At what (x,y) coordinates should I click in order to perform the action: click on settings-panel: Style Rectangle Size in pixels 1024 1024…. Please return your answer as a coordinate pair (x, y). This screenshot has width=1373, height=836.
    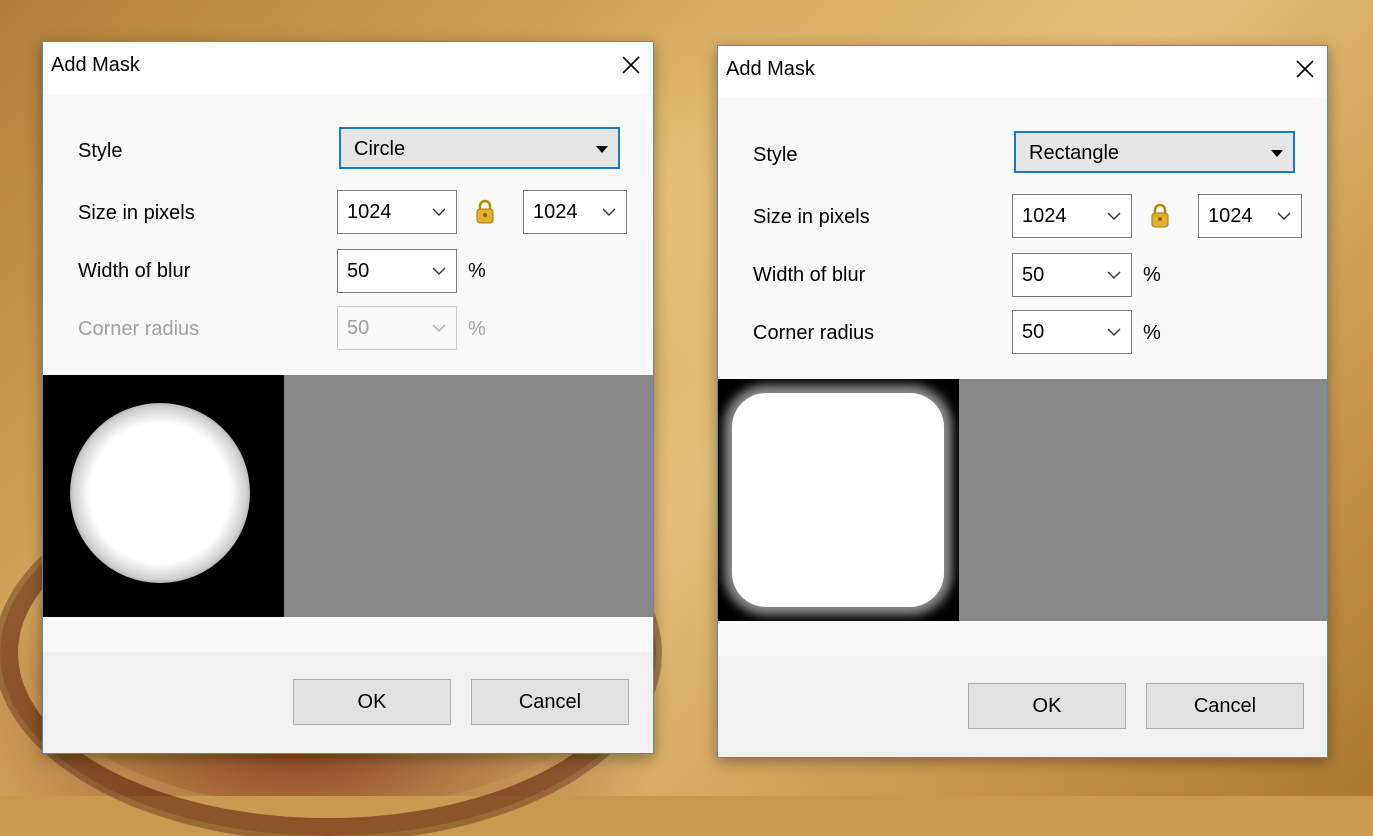
    Looking at the image, I should click on (1022, 238).